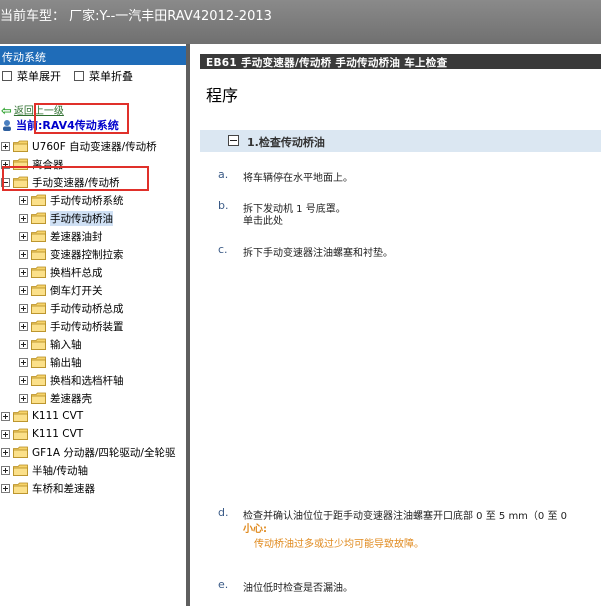 This screenshot has width=601, height=606. I want to click on tree-item-label: 输出轴, so click(66, 362).